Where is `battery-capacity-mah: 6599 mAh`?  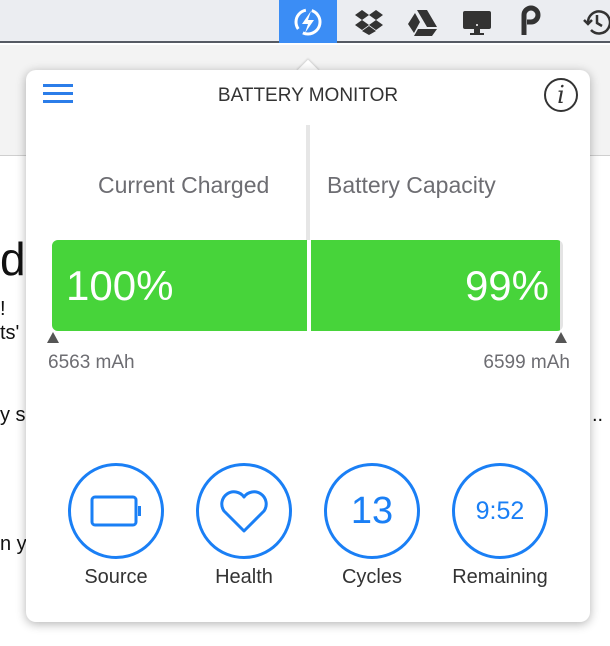
battery-capacity-mah: 6599 mAh is located at coordinates (526, 362).